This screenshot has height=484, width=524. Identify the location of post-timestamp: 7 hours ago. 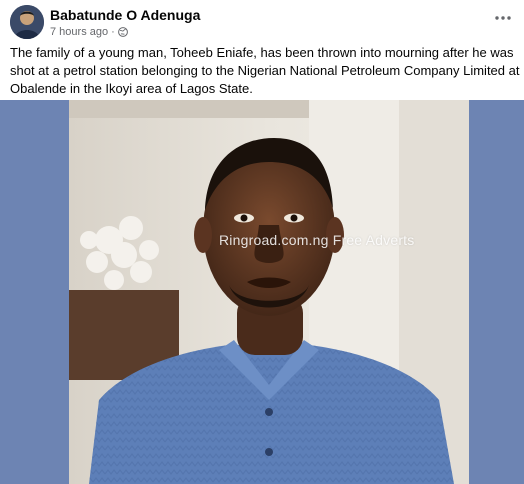
(79, 32).